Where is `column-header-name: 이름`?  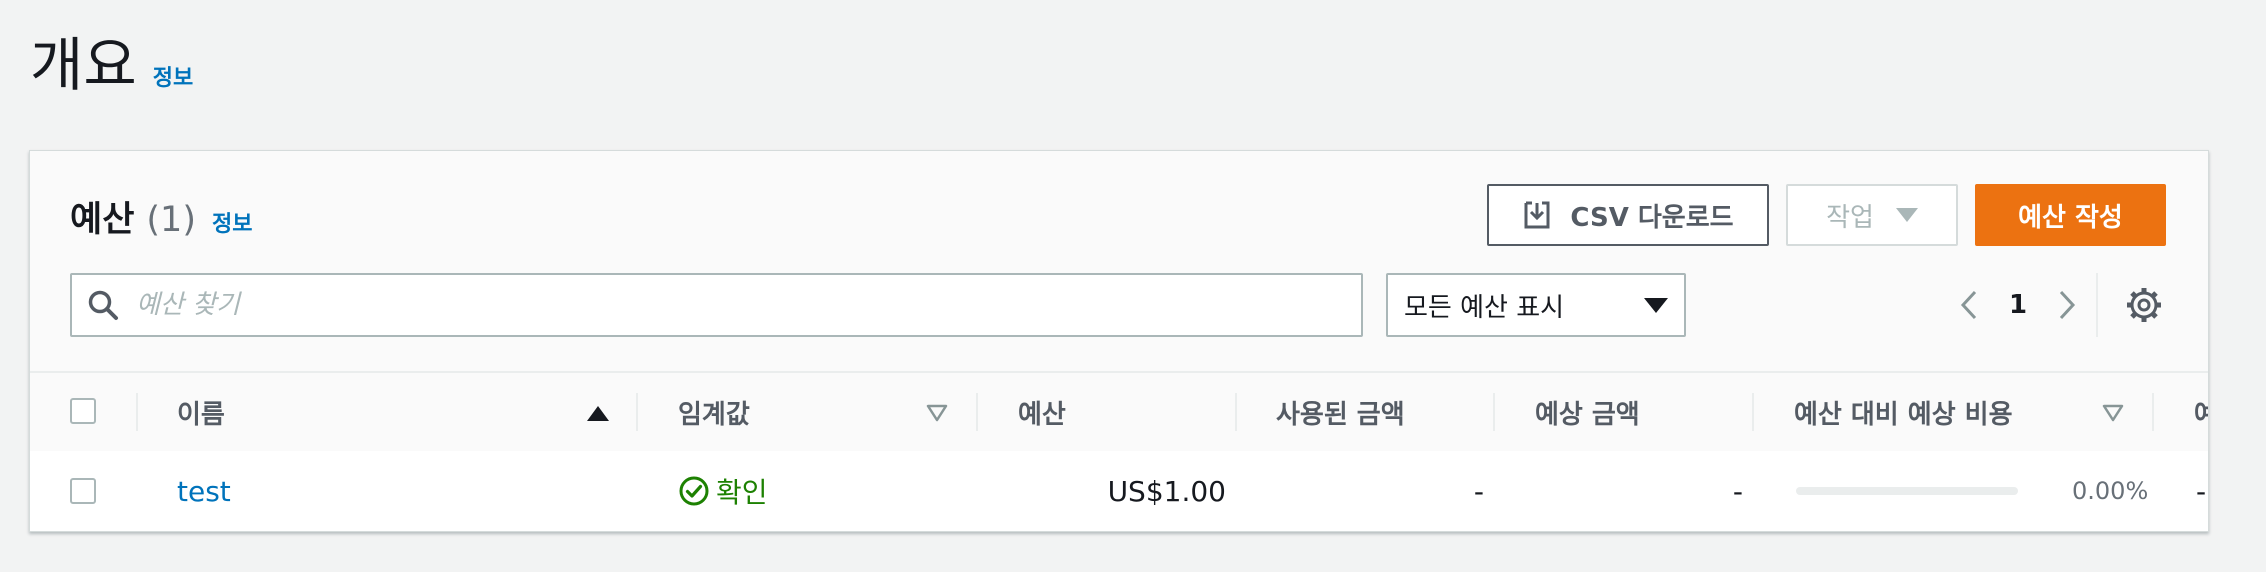
column-header-name: 이름 is located at coordinates (201, 412).